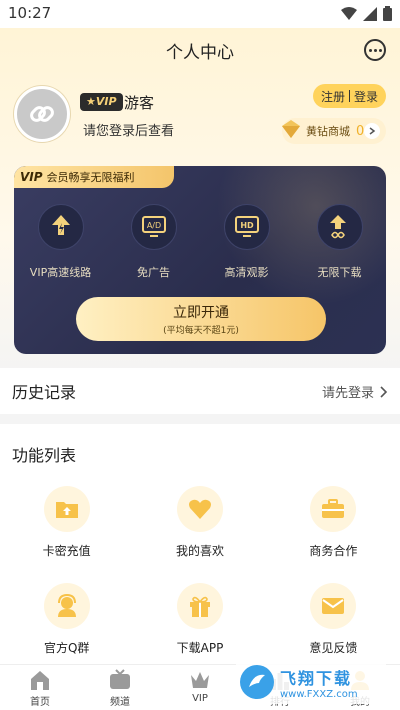 This screenshot has width=400, height=710. I want to click on crown-icon, so click(200, 680).